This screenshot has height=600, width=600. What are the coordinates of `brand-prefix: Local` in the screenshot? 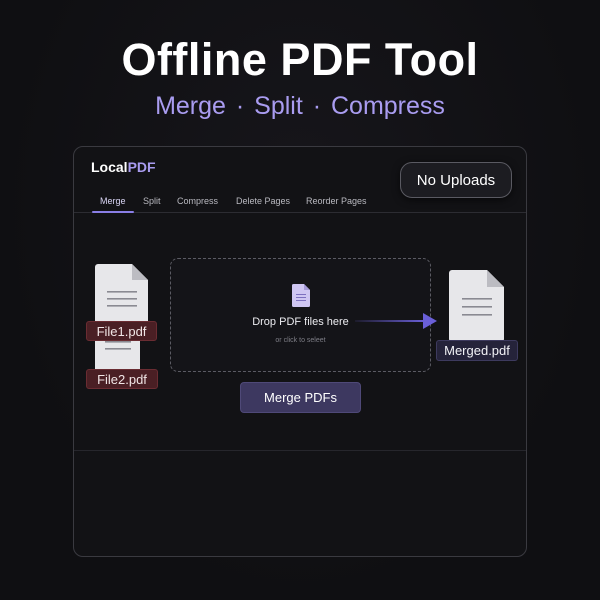 It's located at (109, 167).